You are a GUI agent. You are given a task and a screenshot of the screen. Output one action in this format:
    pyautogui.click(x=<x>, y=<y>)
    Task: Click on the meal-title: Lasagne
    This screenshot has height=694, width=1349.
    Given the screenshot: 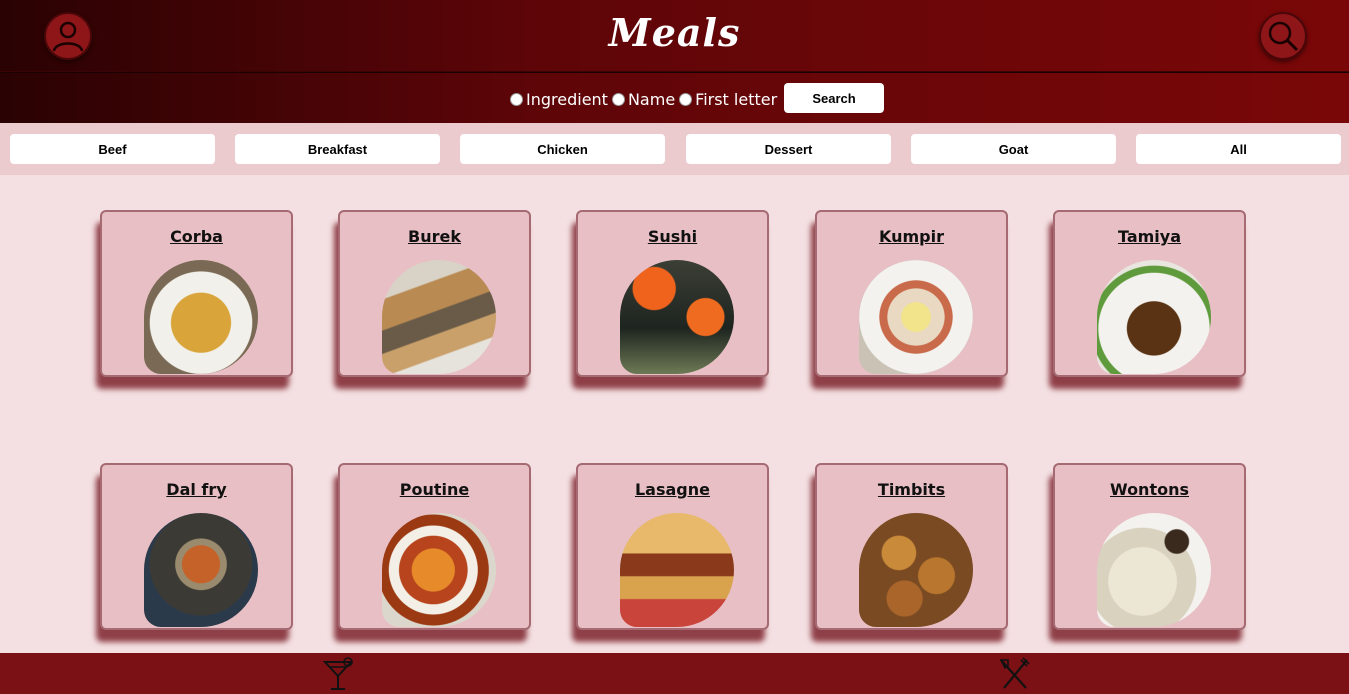 What is the action you would take?
    pyautogui.click(x=672, y=489)
    